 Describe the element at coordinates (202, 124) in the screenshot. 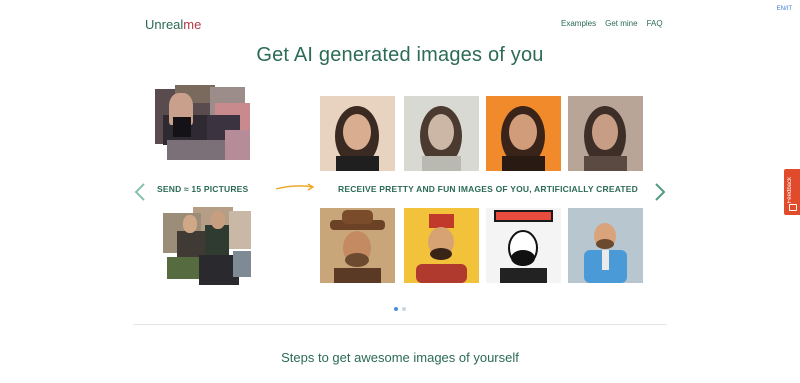

I see `input-photo-collage-top` at that location.